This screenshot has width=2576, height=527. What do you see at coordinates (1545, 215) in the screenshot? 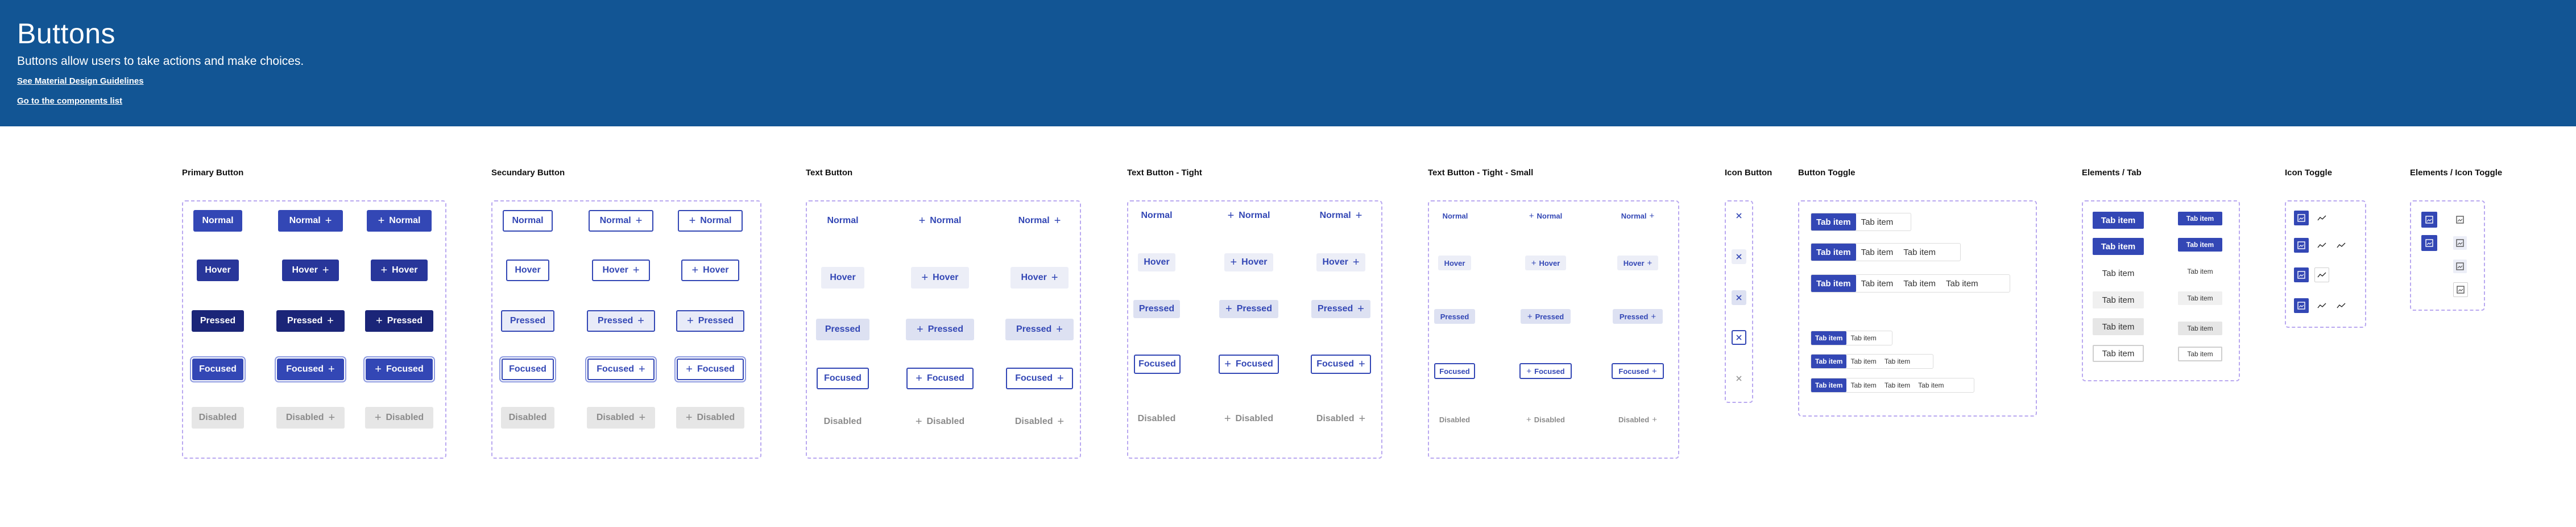
I see `tight-small-plus-normal-button: + Normal` at bounding box center [1545, 215].